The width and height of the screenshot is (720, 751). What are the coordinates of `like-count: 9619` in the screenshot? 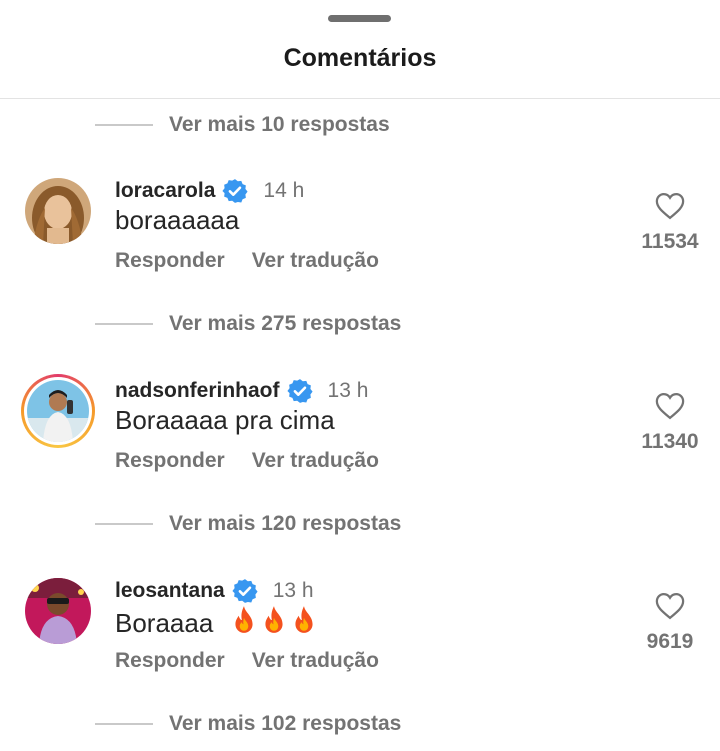 It's located at (670, 641).